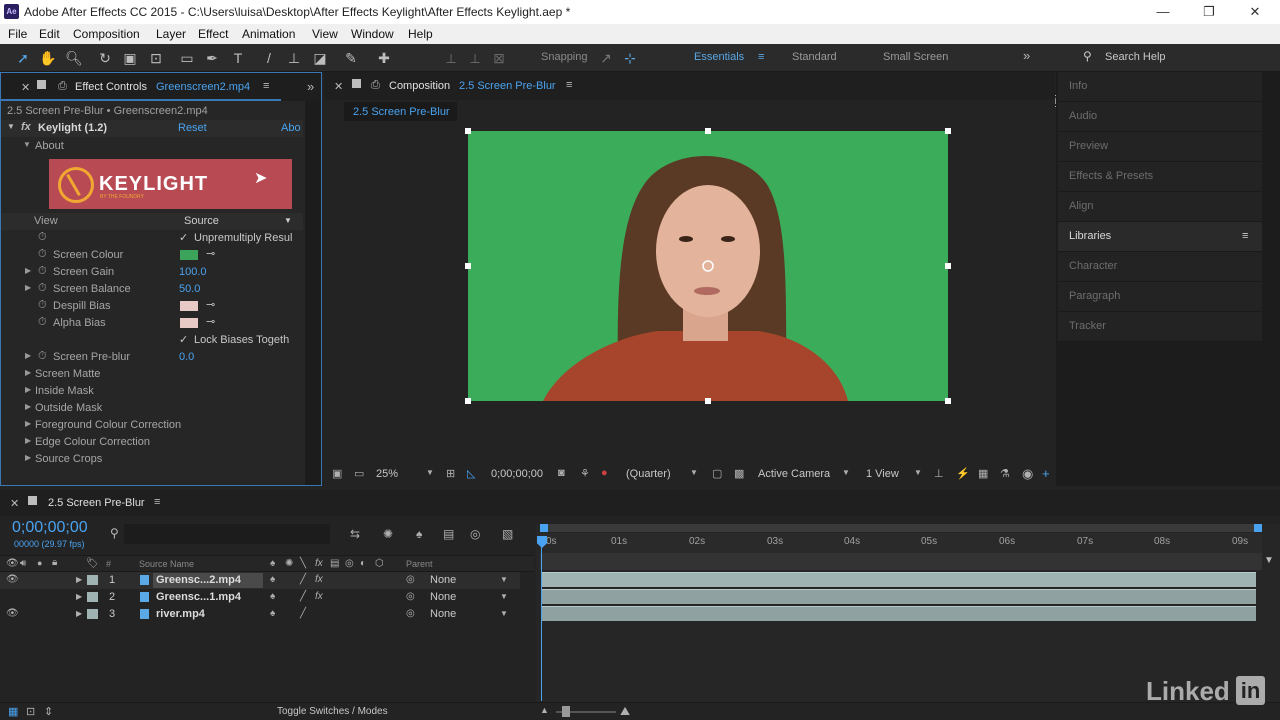 Image resolution: width=1280 pixels, height=720 pixels. I want to click on in-out-icon: ⇕, so click(48, 711).